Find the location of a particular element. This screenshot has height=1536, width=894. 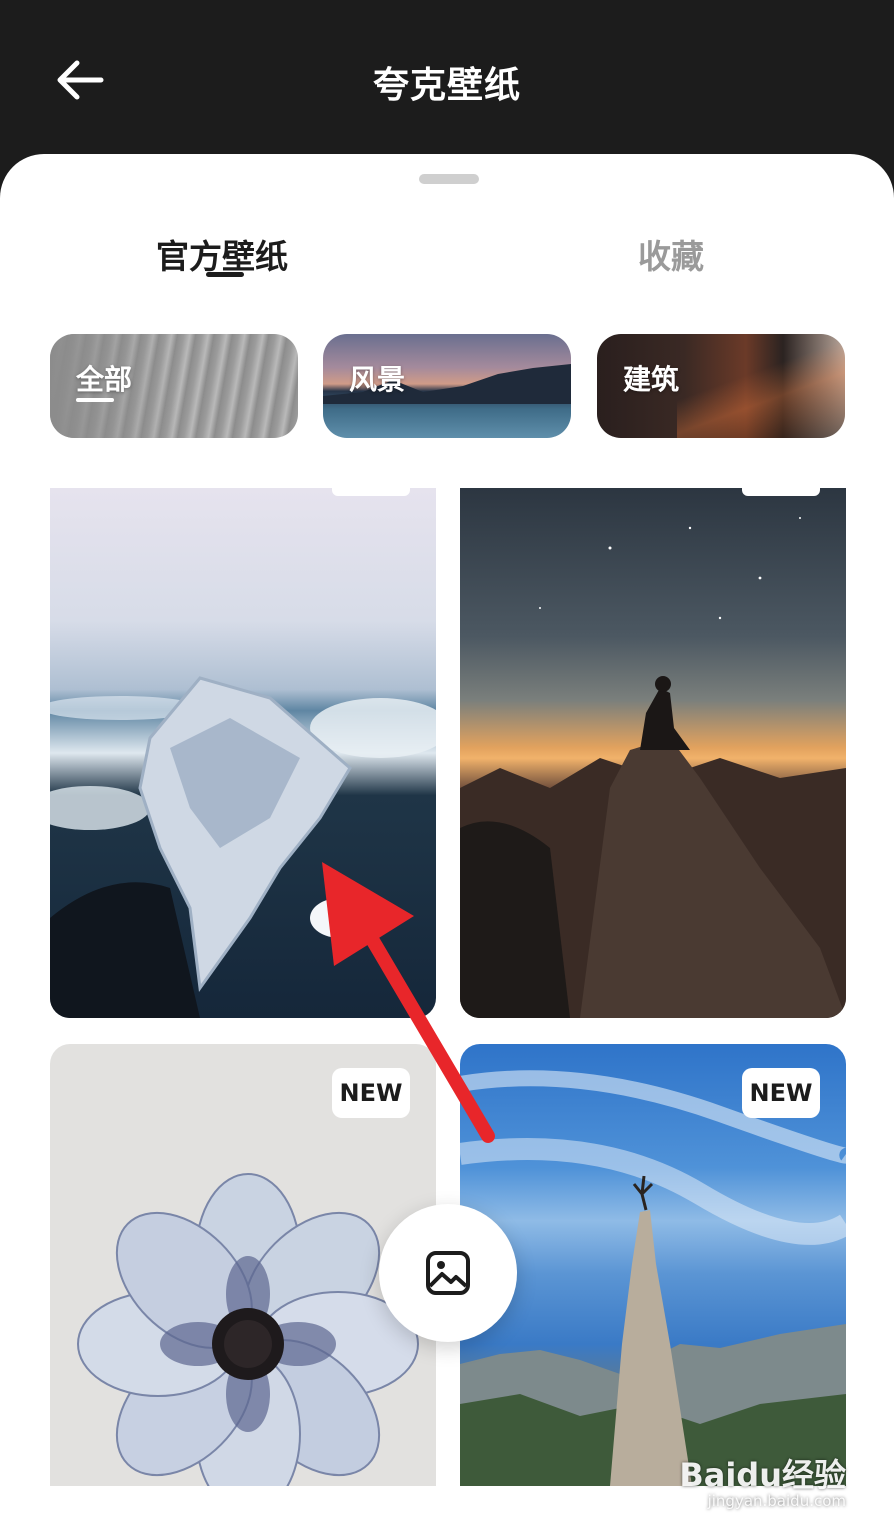

category-chip-label: 建筑 is located at coordinates (651, 379).